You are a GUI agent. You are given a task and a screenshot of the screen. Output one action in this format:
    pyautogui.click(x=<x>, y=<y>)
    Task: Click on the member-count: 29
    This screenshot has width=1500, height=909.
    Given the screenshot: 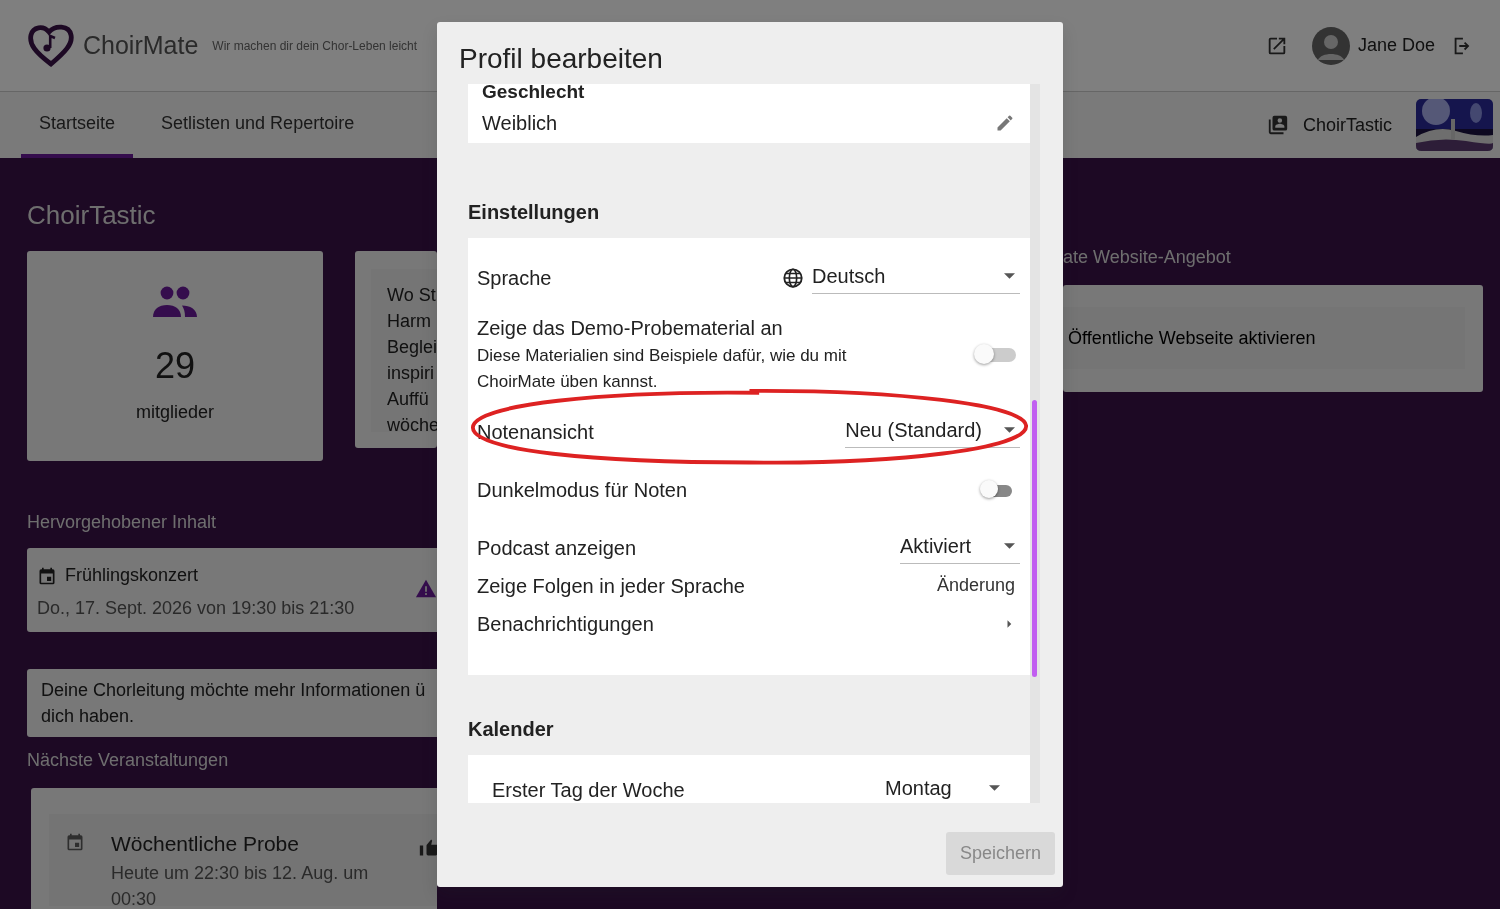 What is the action you would take?
    pyautogui.click(x=174, y=366)
    